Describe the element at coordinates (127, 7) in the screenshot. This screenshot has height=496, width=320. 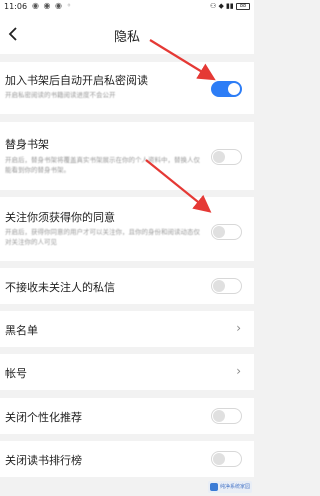
I see `status-bar: 11:06 ◉ ◉ ◉ ◦ ⚇ ◆ ▮▮ 88` at that location.